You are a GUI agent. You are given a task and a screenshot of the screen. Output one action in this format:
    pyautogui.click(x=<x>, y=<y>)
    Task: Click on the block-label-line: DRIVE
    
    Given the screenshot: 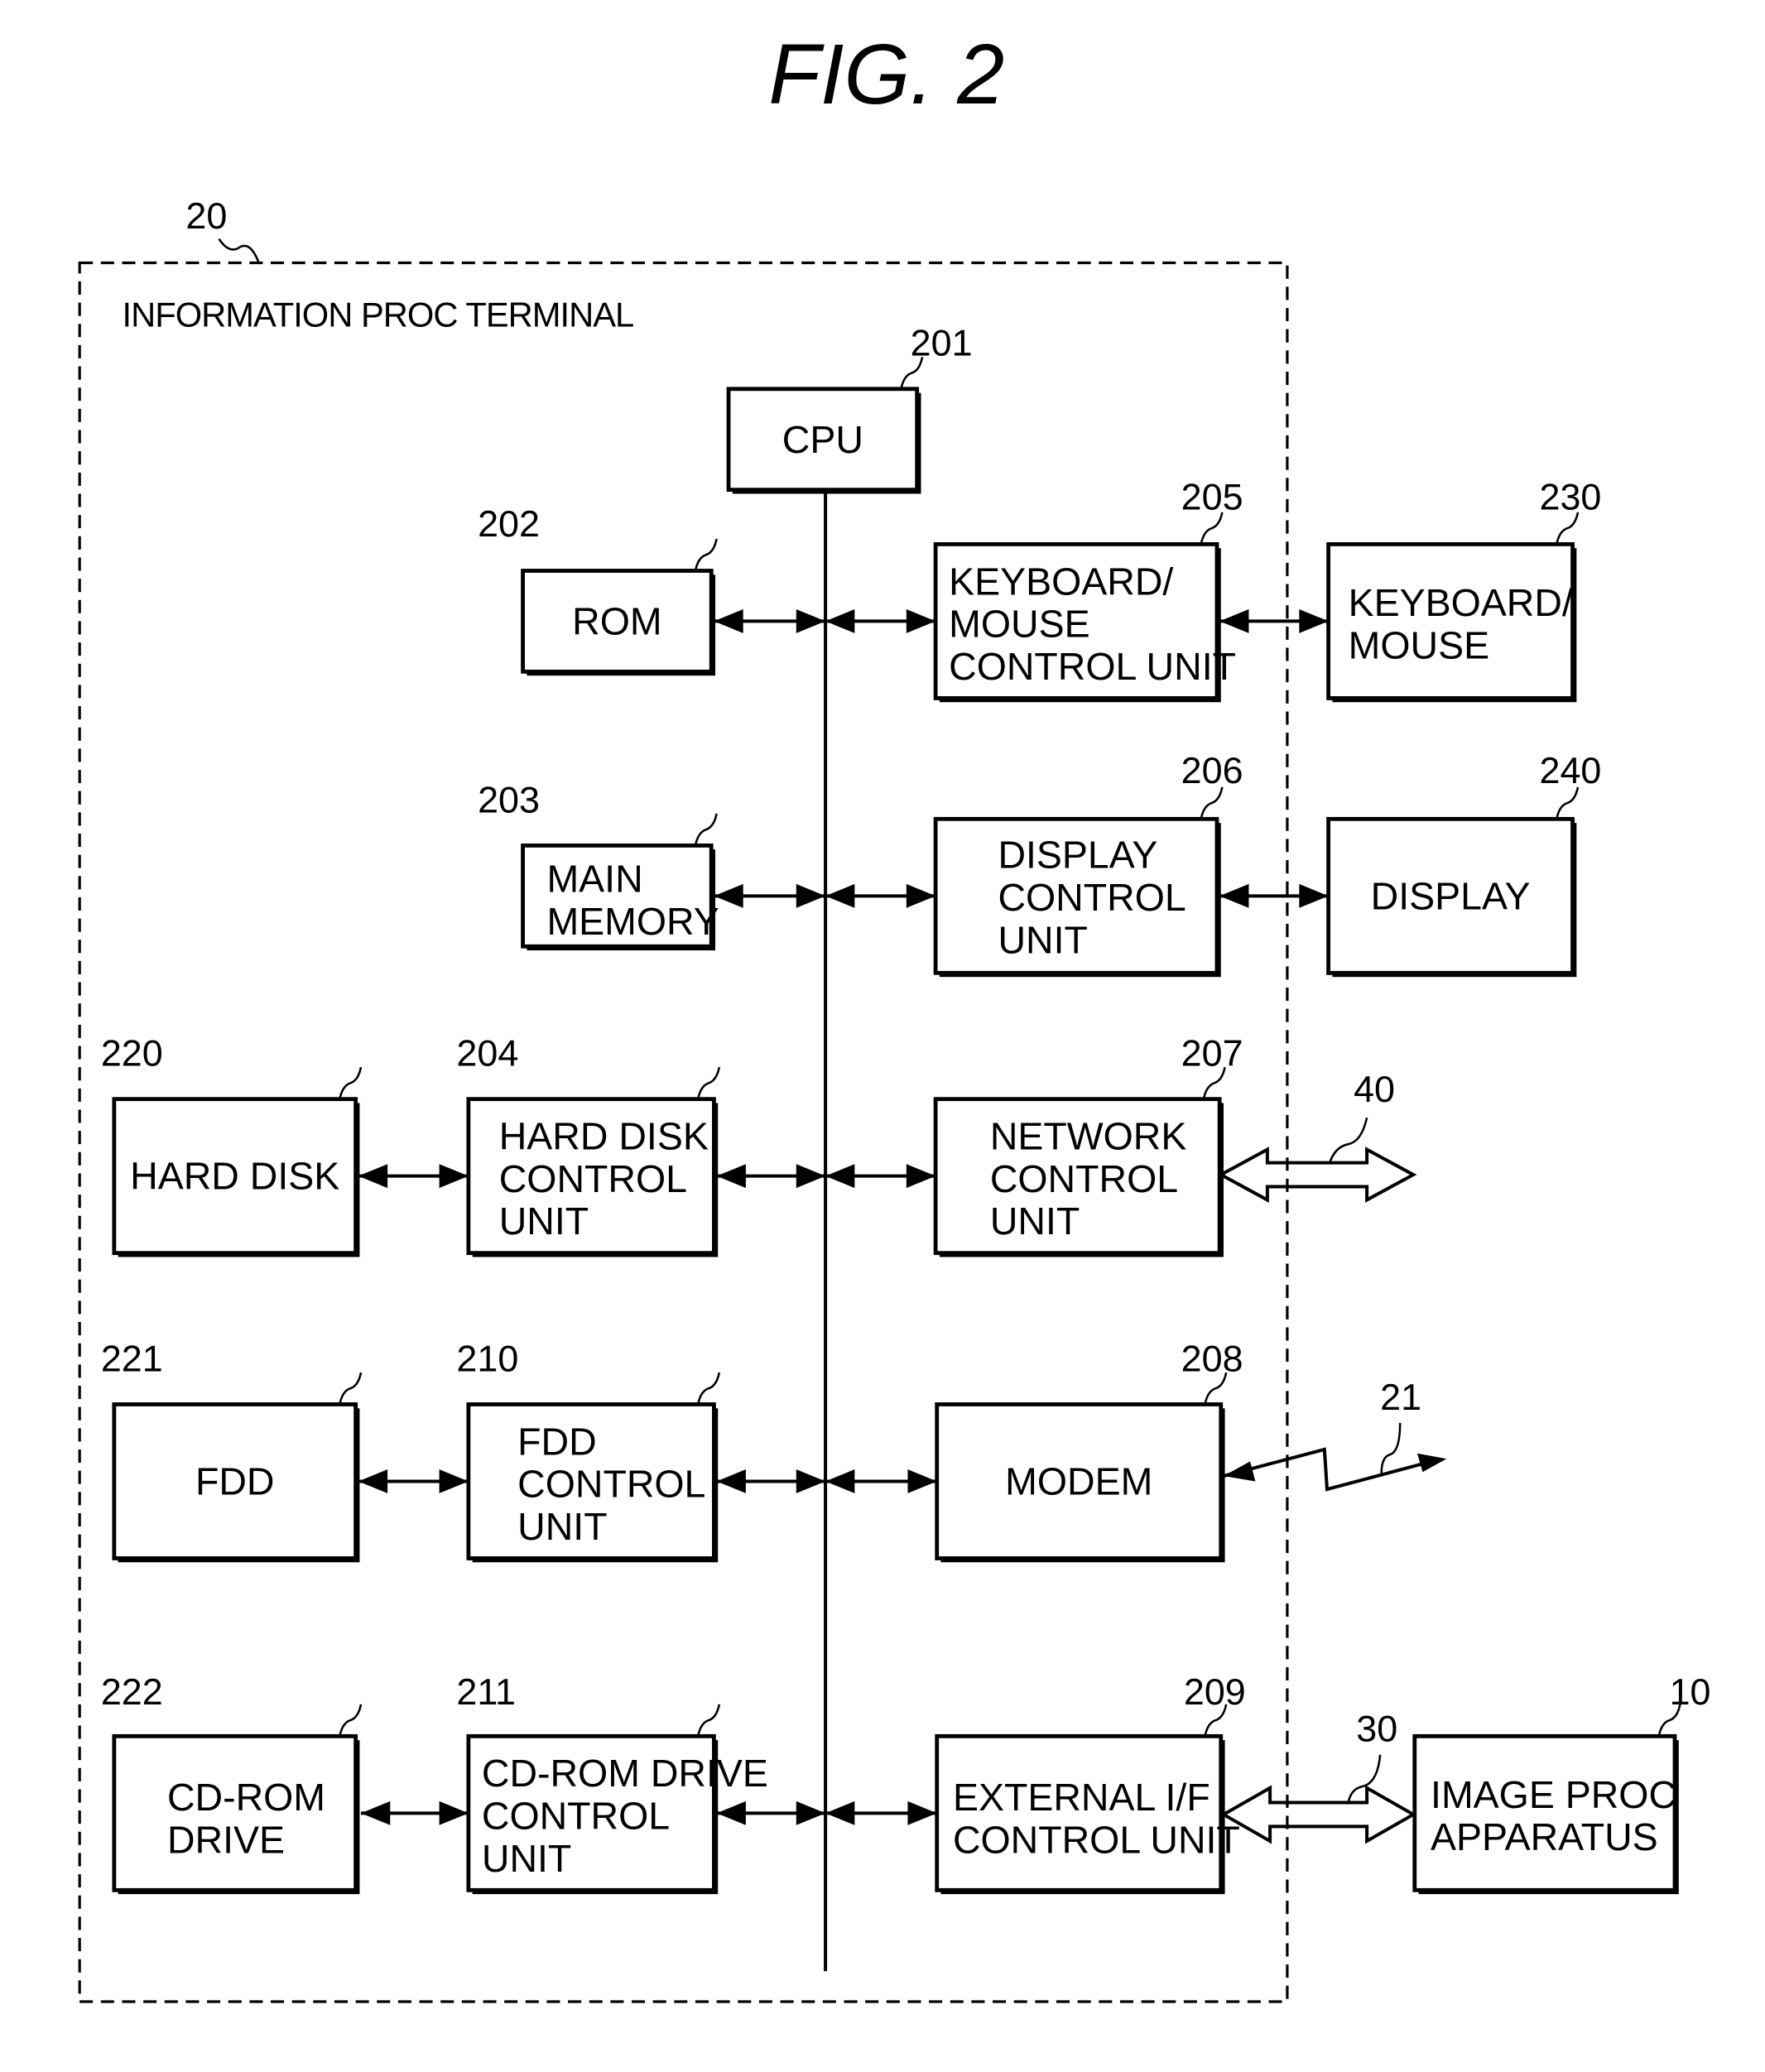 What is the action you would take?
    pyautogui.click(x=226, y=1839)
    